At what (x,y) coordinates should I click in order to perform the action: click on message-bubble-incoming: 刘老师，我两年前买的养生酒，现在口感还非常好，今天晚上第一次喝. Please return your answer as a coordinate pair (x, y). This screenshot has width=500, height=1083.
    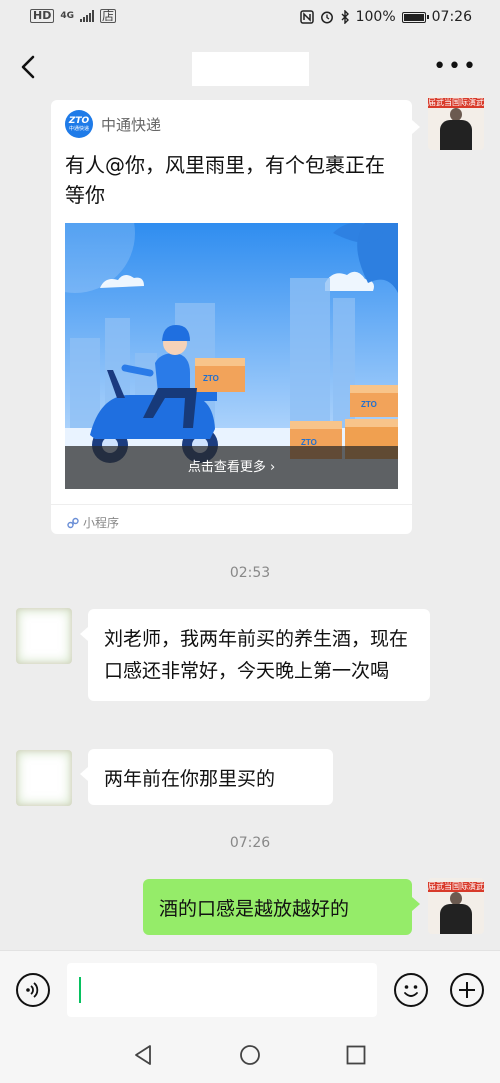
    Looking at the image, I should click on (255, 655).